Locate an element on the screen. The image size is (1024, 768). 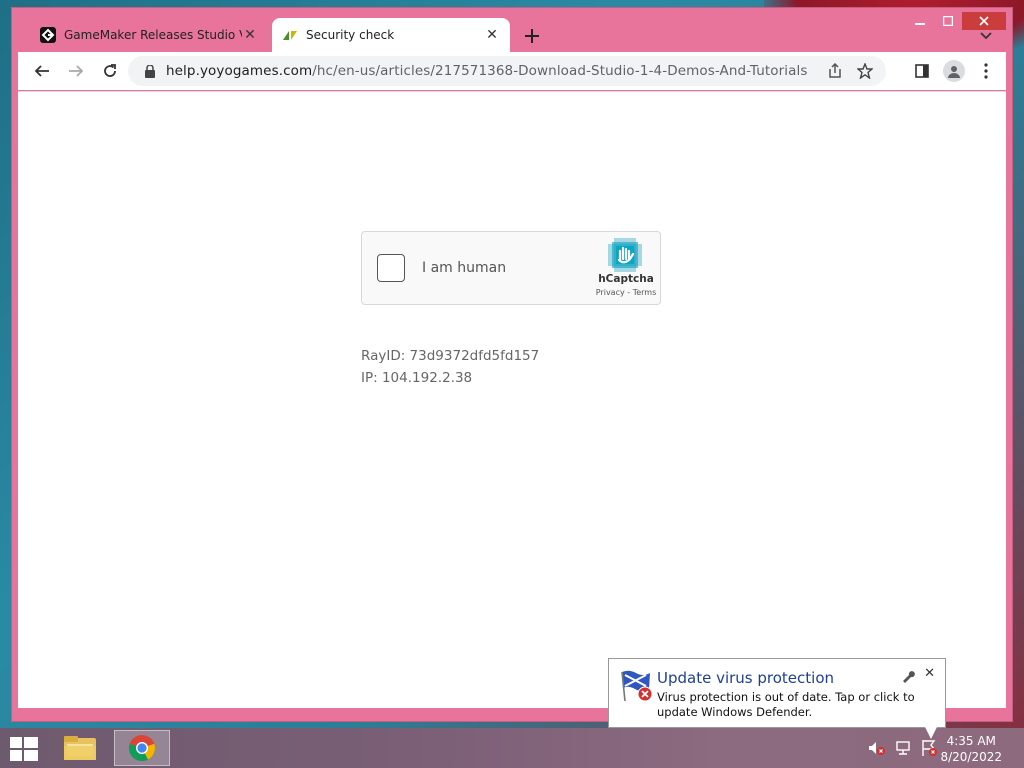
chevron-down-icon is located at coordinates (986, 36).